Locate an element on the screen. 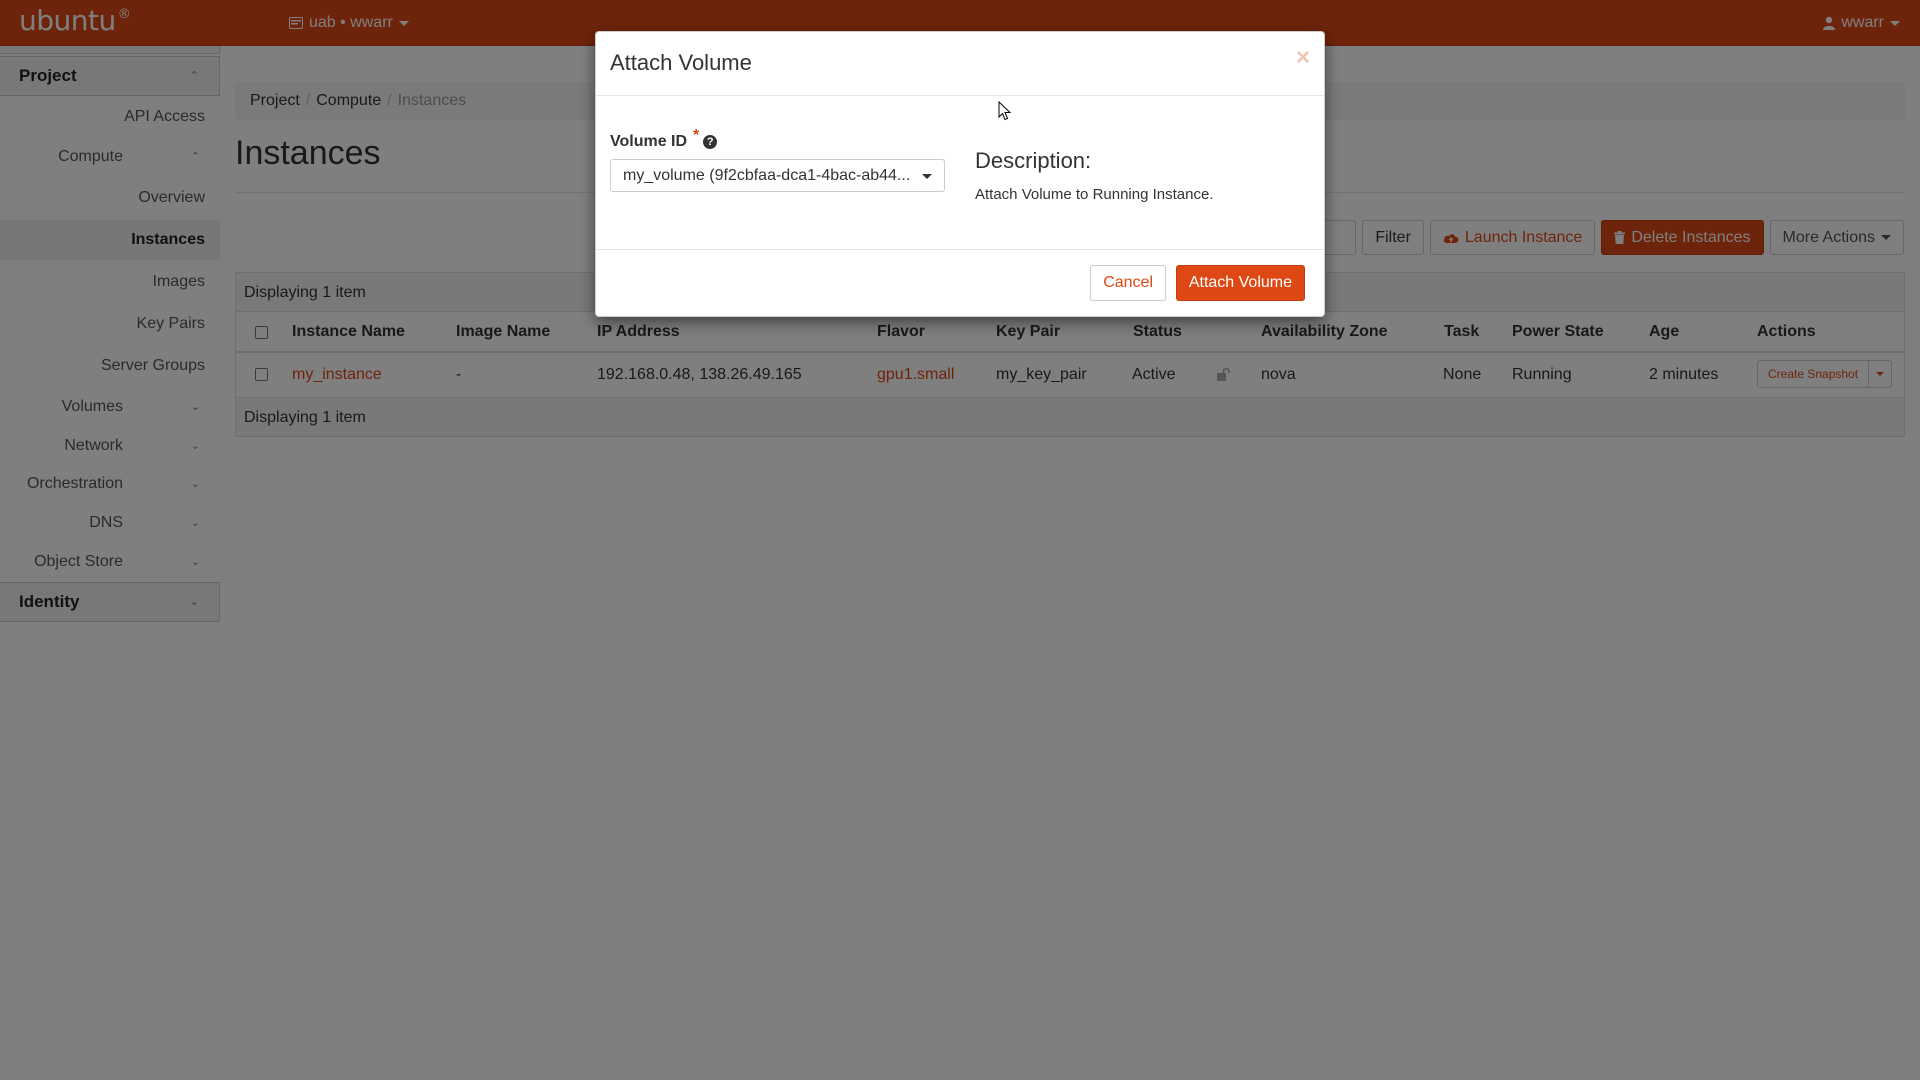 The image size is (1920, 1080). mouse-cursor-icon is located at coordinates (1005, 111).